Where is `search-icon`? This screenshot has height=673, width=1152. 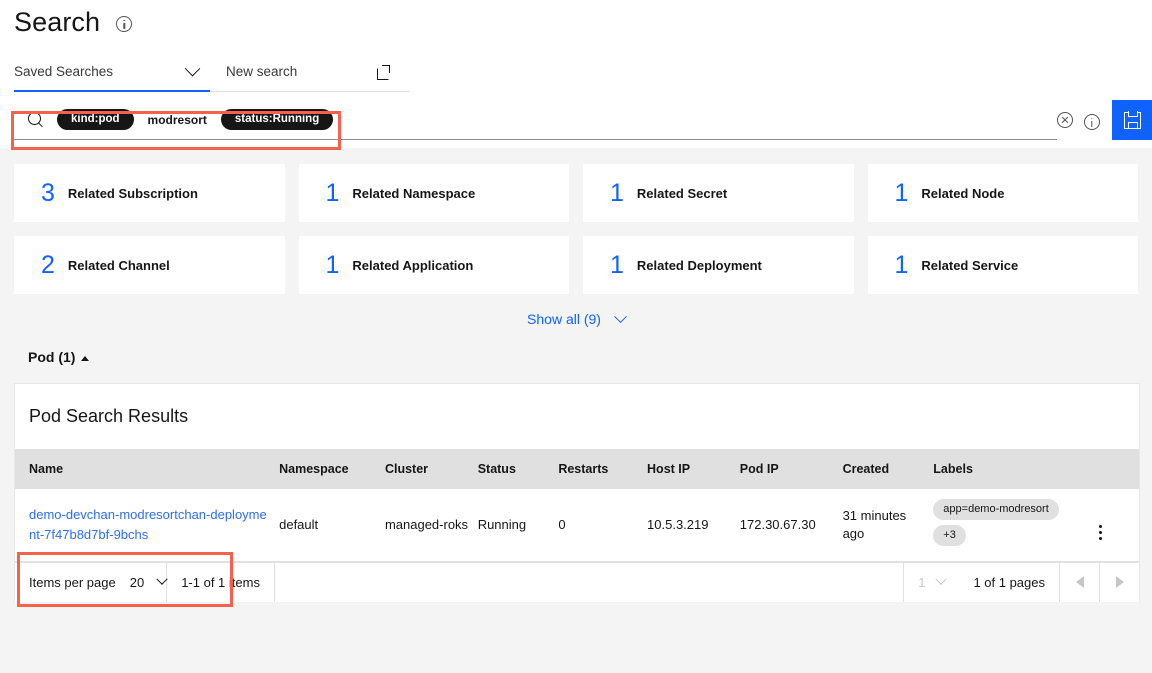 search-icon is located at coordinates (35, 119).